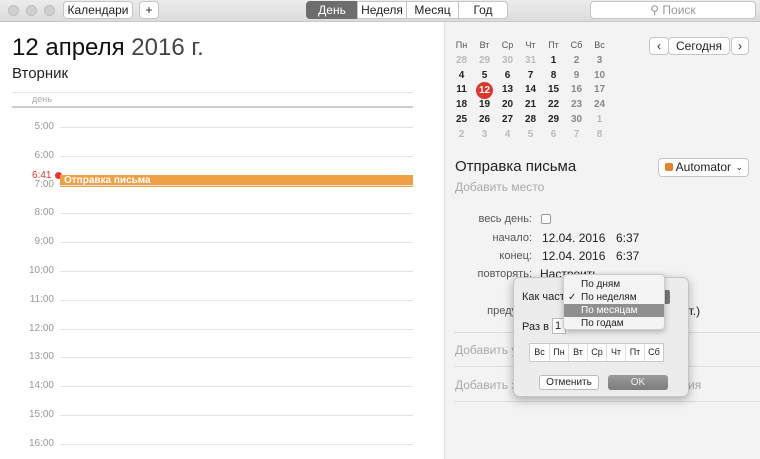 The image size is (760, 459). What do you see at coordinates (627, 256) in the screenshot?
I see `end-time: 6:37` at bounding box center [627, 256].